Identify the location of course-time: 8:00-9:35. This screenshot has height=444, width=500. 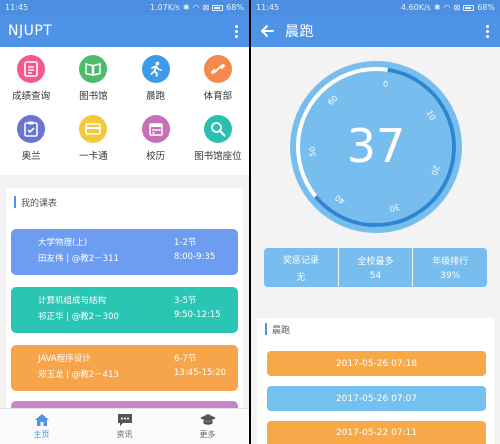
(195, 257).